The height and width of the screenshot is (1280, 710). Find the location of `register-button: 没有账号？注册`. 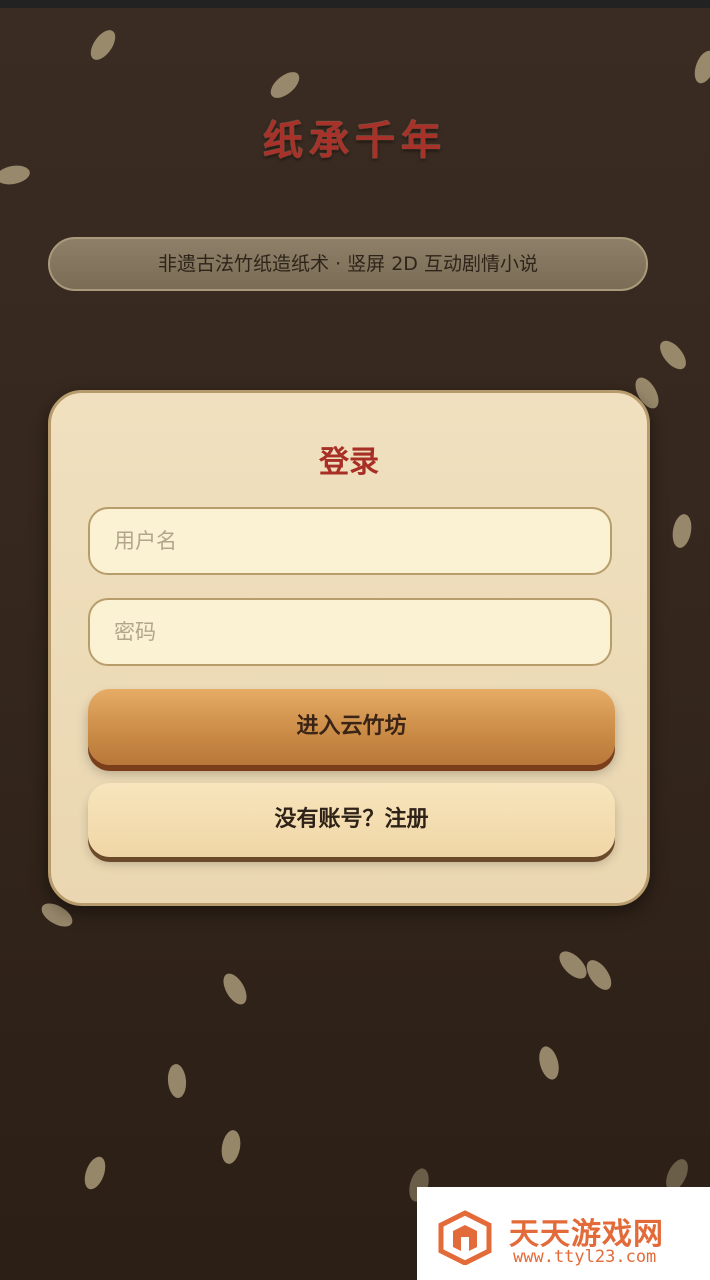

register-button: 没有账号？注册 is located at coordinates (351, 820).